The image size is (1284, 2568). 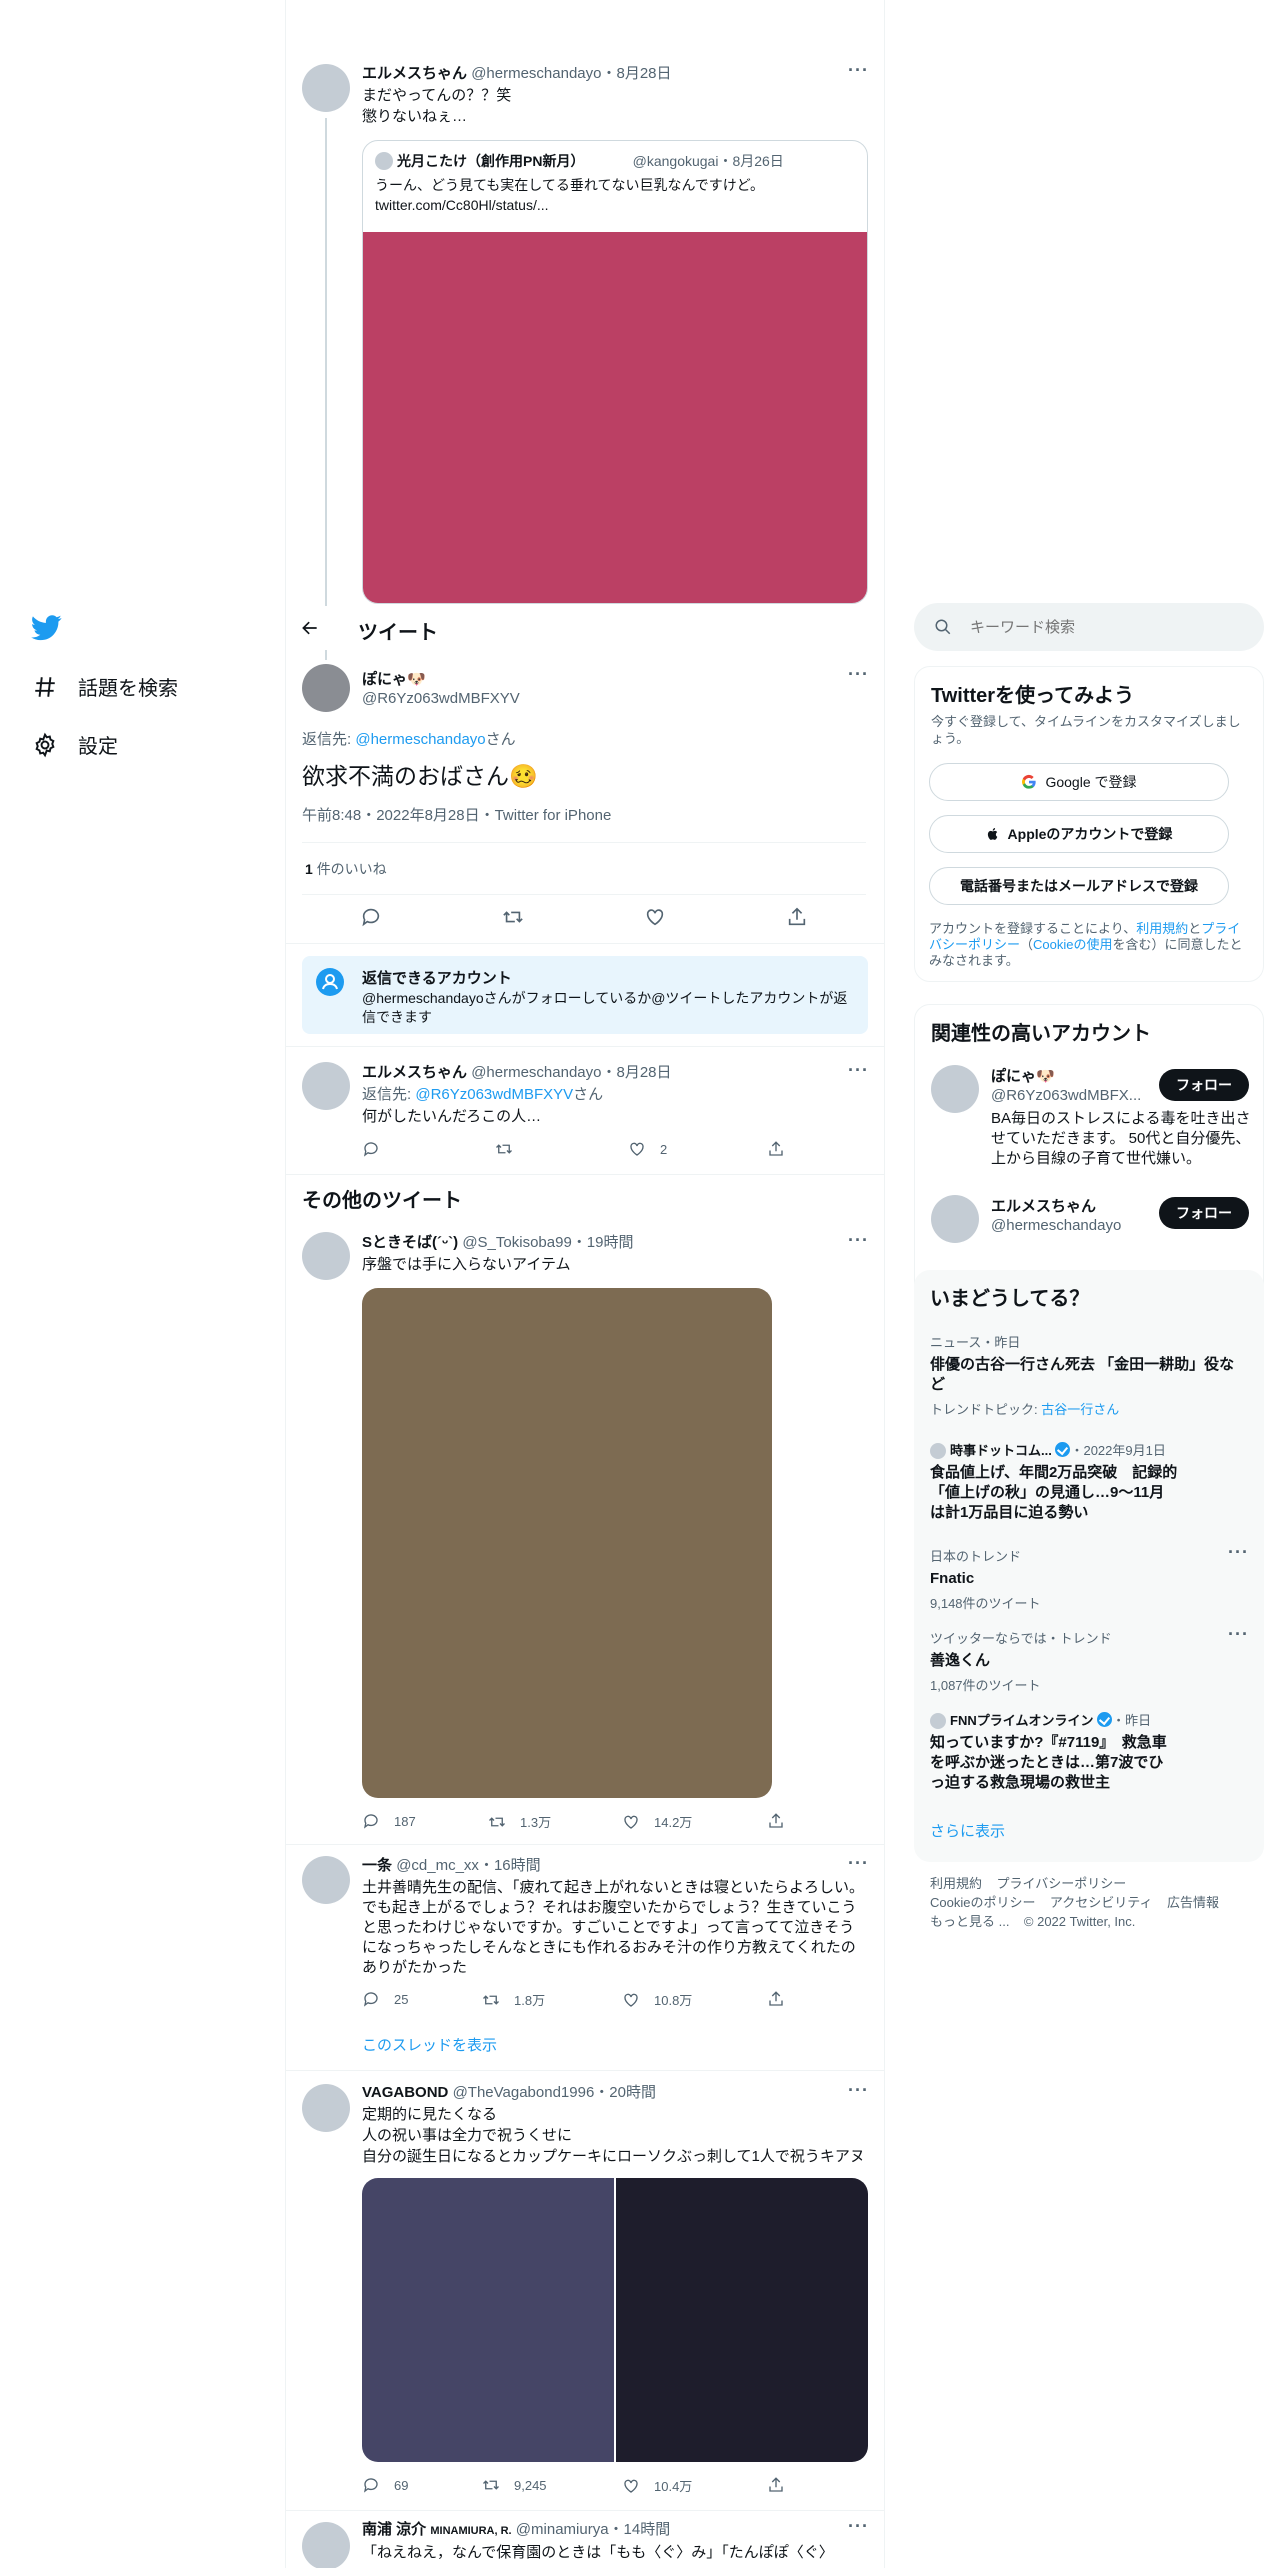 What do you see at coordinates (1079, 886) in the screenshot?
I see `phone-email-signup-button: 電話番号またはメールアドレスで登録` at bounding box center [1079, 886].